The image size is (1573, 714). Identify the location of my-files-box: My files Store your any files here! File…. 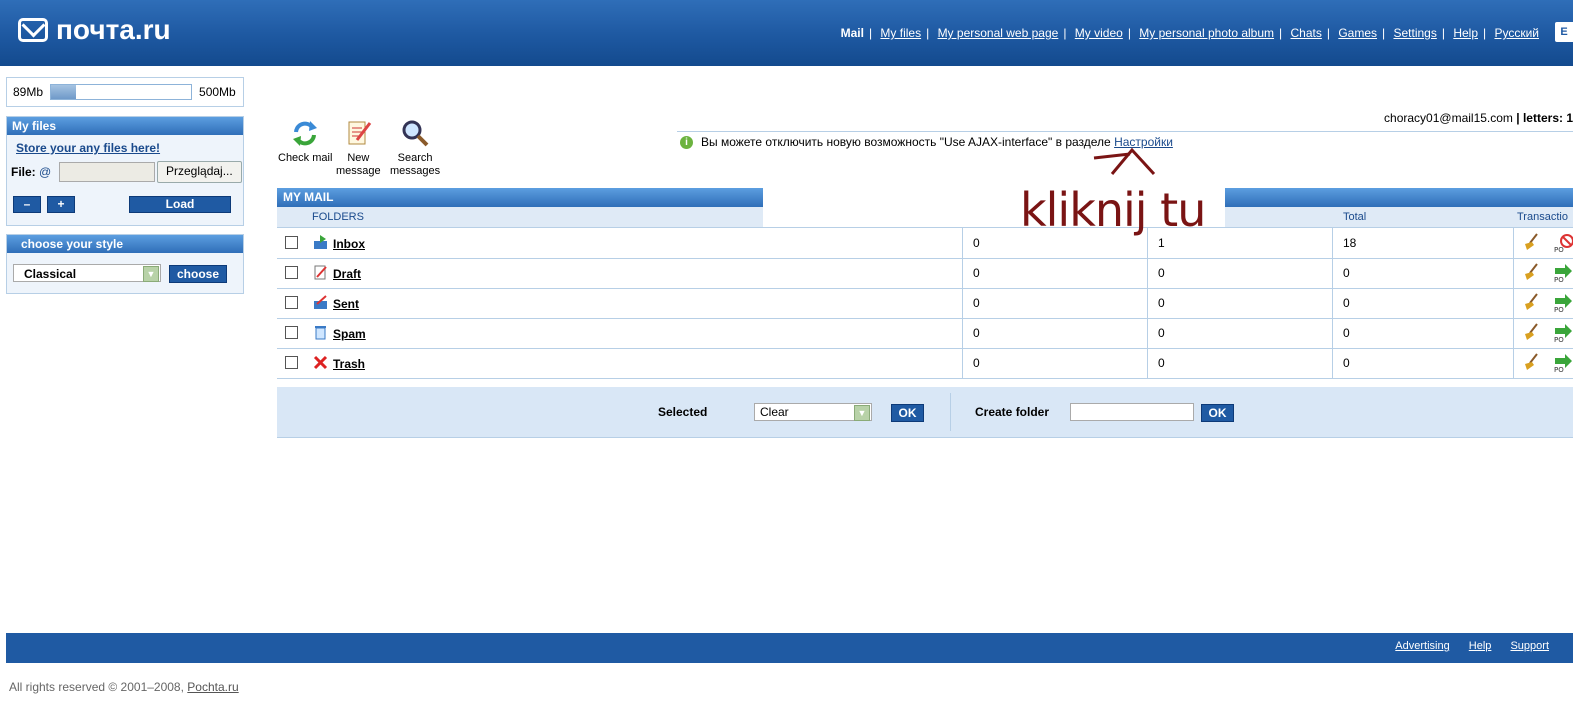
(125, 171).